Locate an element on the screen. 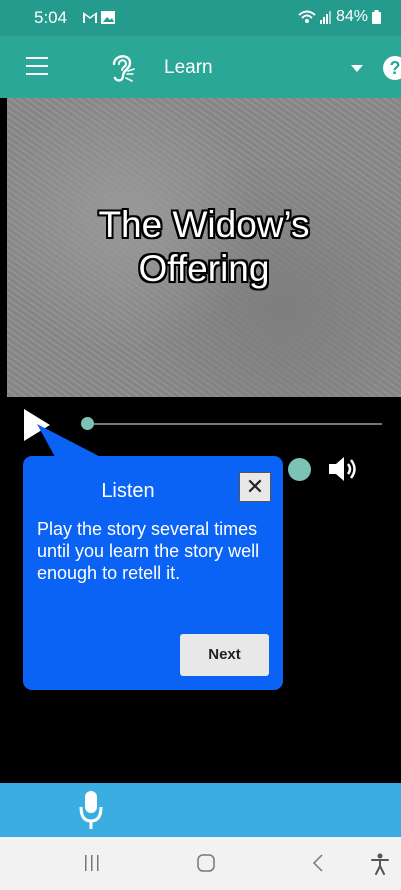 The width and height of the screenshot is (401, 890). screen-title: Learn is located at coordinates (188, 68).